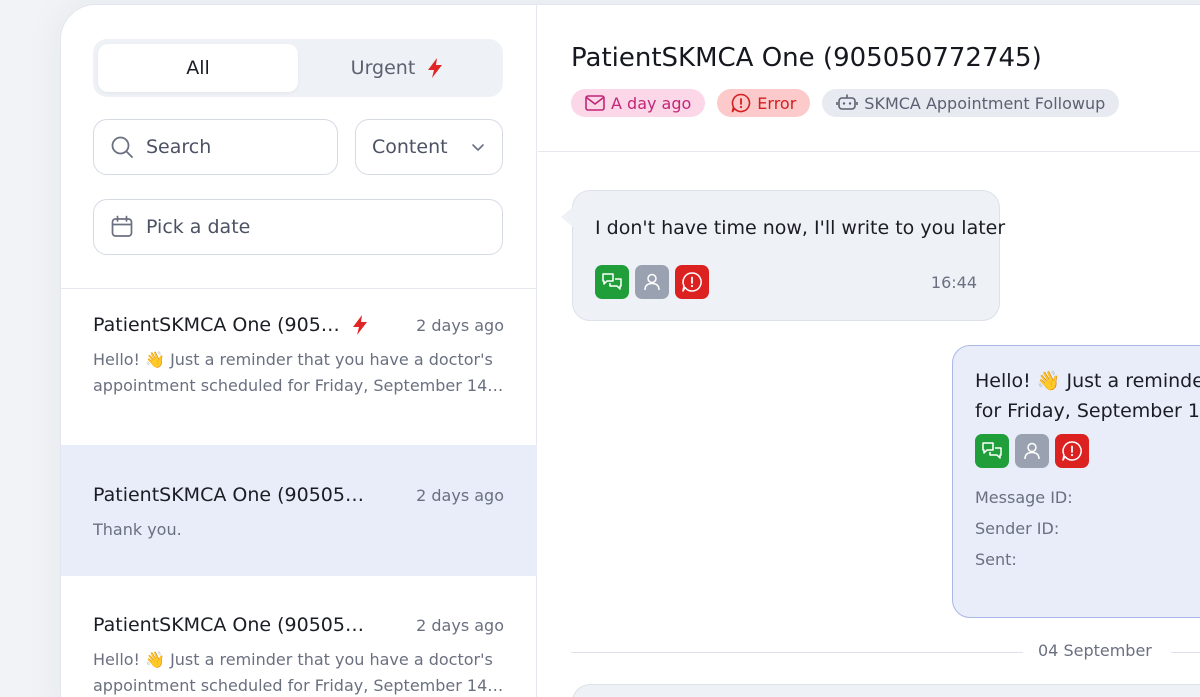 This screenshot has width=1200, height=697. Describe the element at coordinates (651, 103) in the screenshot. I see `time-badge-label: A day ago` at that location.